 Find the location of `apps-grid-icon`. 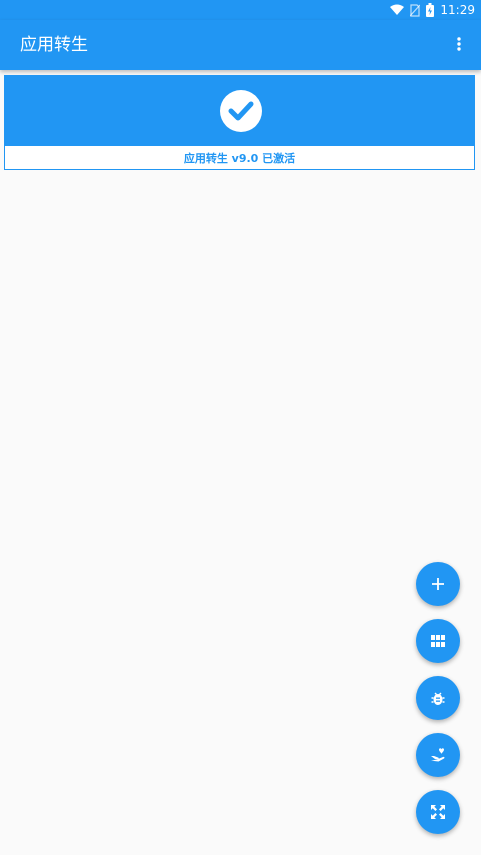

apps-grid-icon is located at coordinates (438, 641).